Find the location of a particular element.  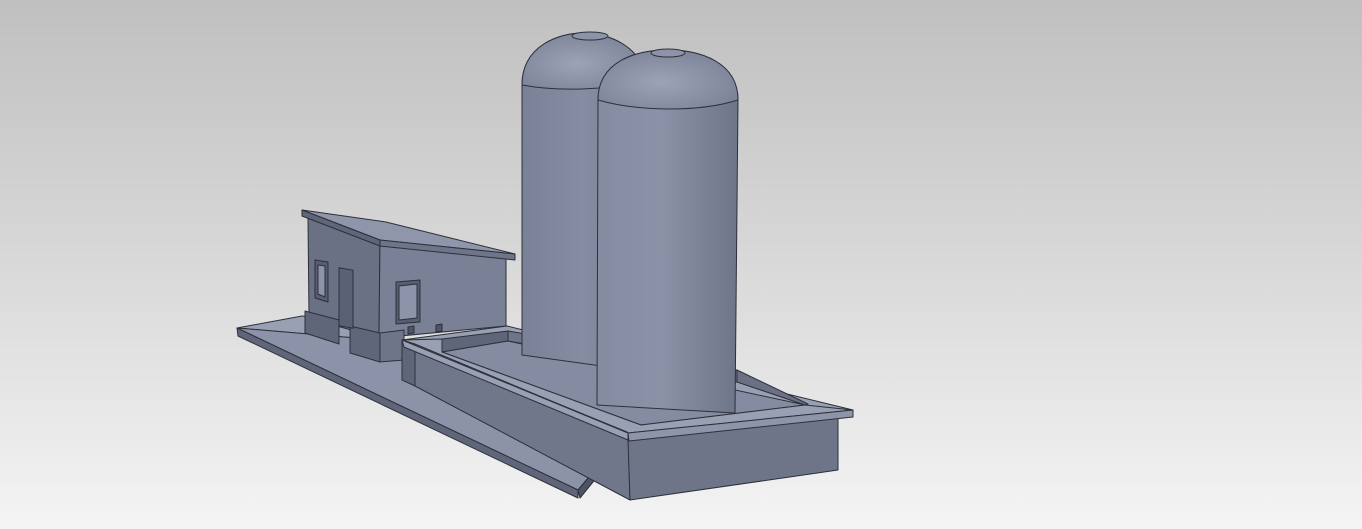

tank-front-nozzle is located at coordinates (668, 53).